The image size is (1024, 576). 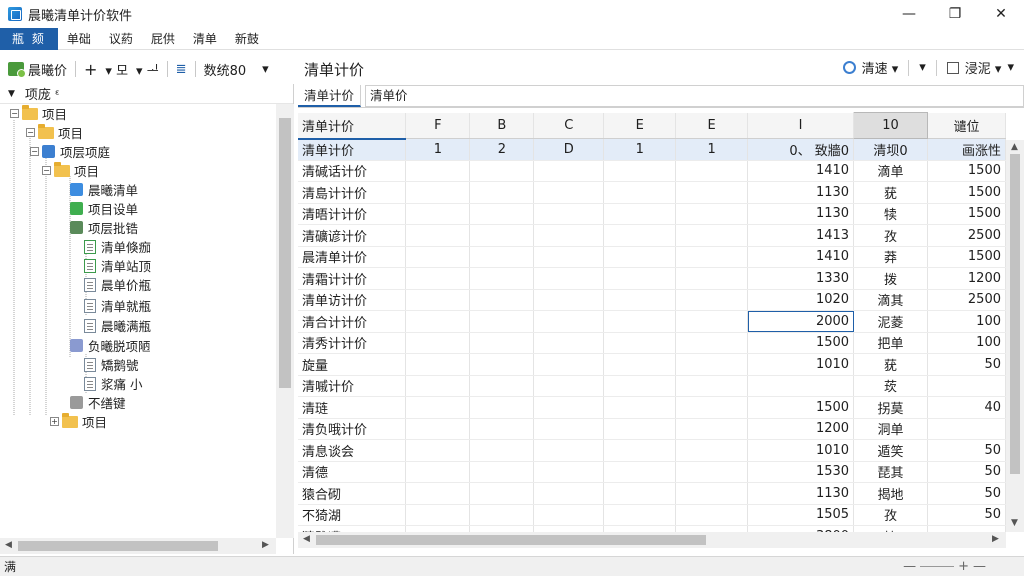 What do you see at coordinates (35, 69) in the screenshot?
I see `brand-button: 晨曦价` at bounding box center [35, 69].